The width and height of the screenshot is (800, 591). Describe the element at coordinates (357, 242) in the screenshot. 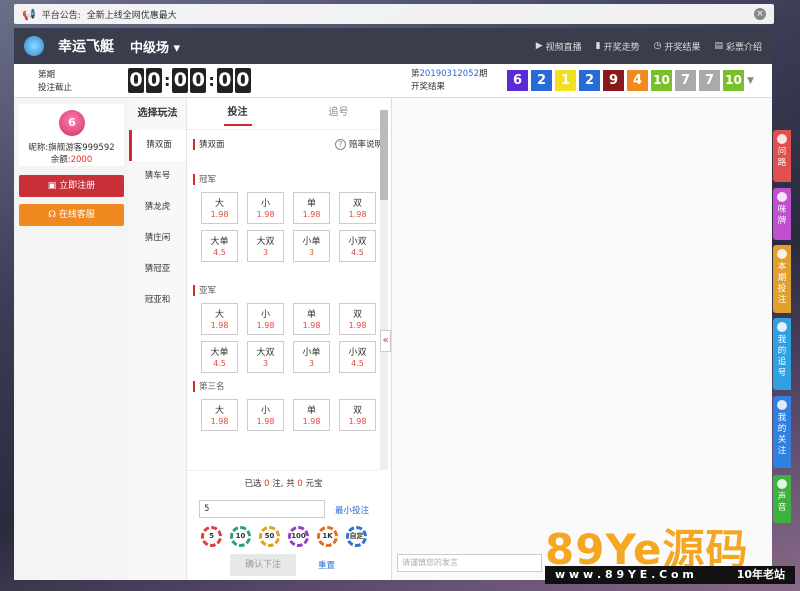

I see `bet-option-label: 小双` at that location.